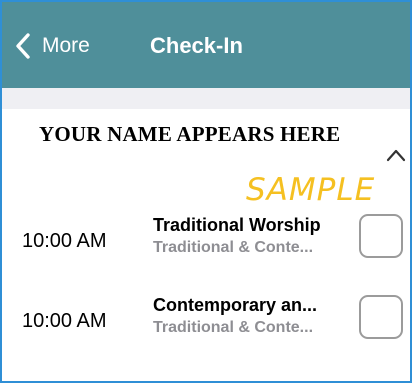 The image size is (412, 383). What do you see at coordinates (237, 225) in the screenshot?
I see `service-title: Traditional Worship` at bounding box center [237, 225].